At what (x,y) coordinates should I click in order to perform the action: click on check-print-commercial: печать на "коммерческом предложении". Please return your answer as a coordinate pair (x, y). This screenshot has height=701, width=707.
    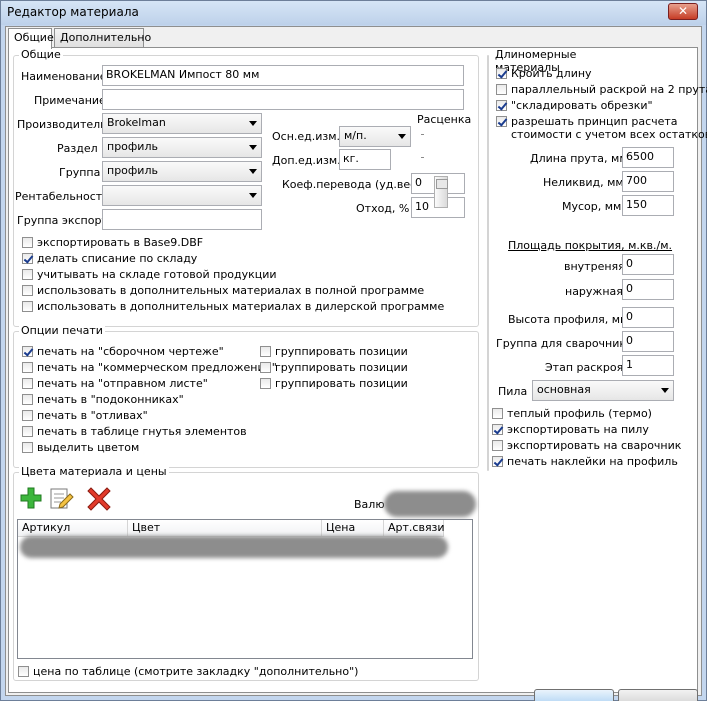
    Looking at the image, I should click on (149, 368).